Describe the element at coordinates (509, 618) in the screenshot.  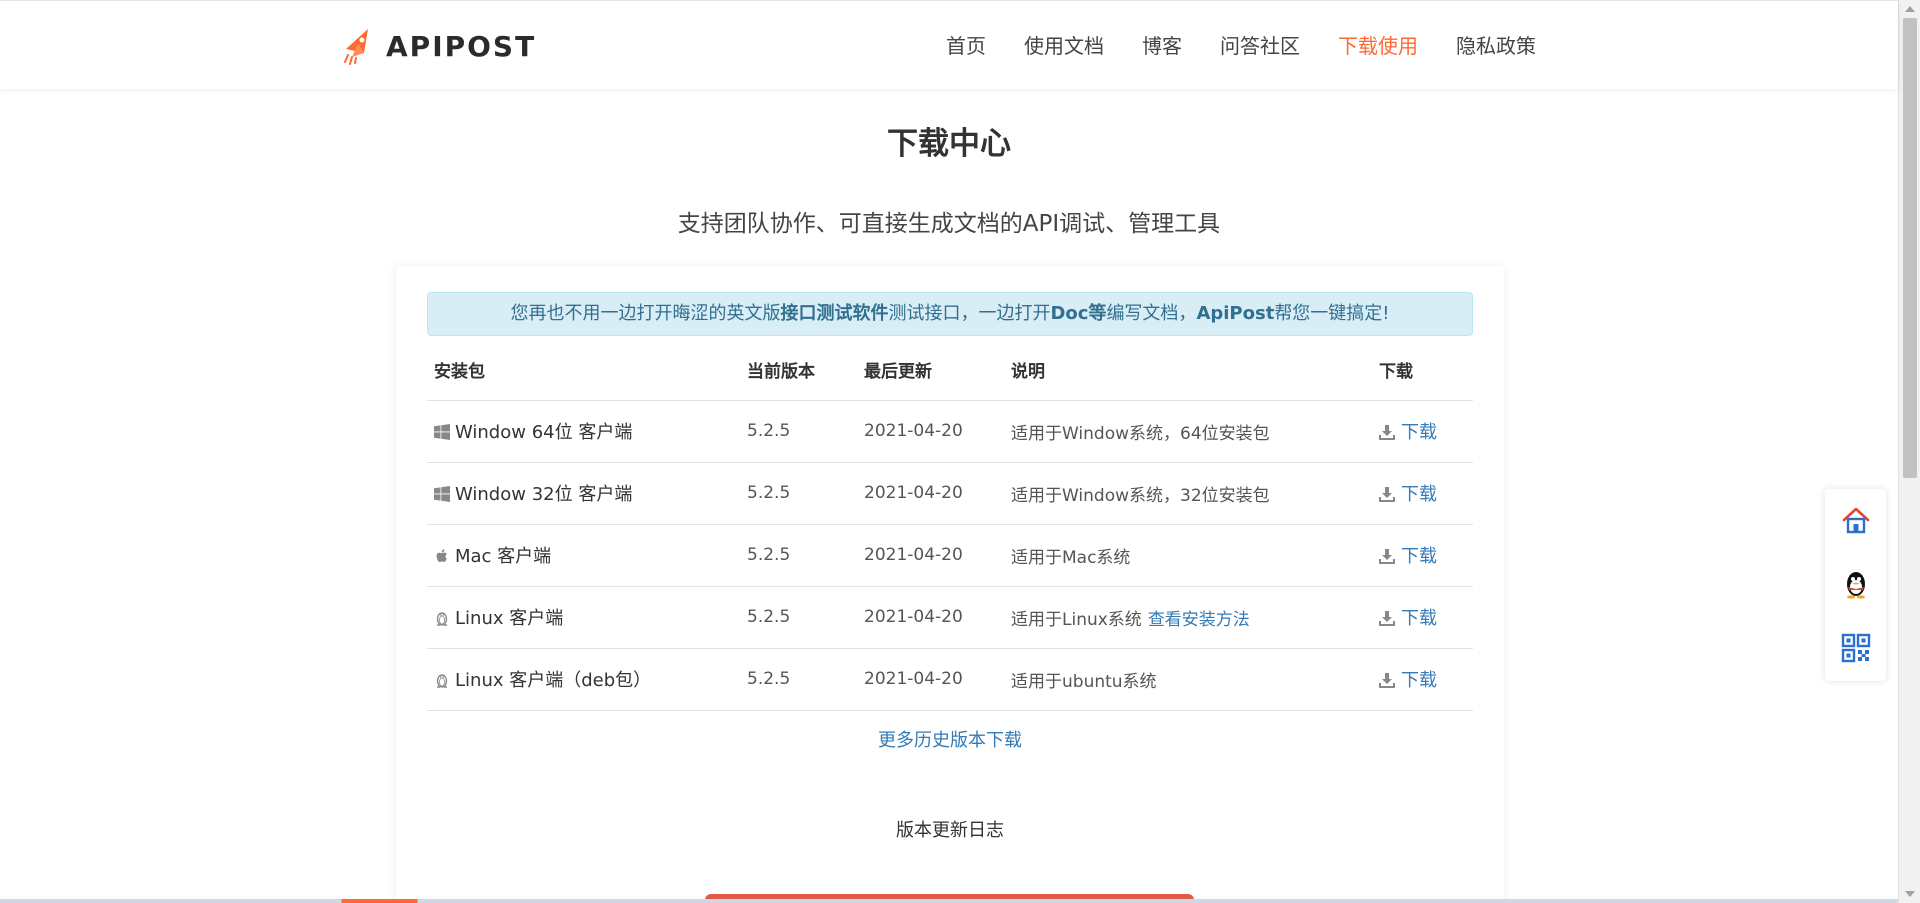
I see `package-name: Linux 客户端` at that location.